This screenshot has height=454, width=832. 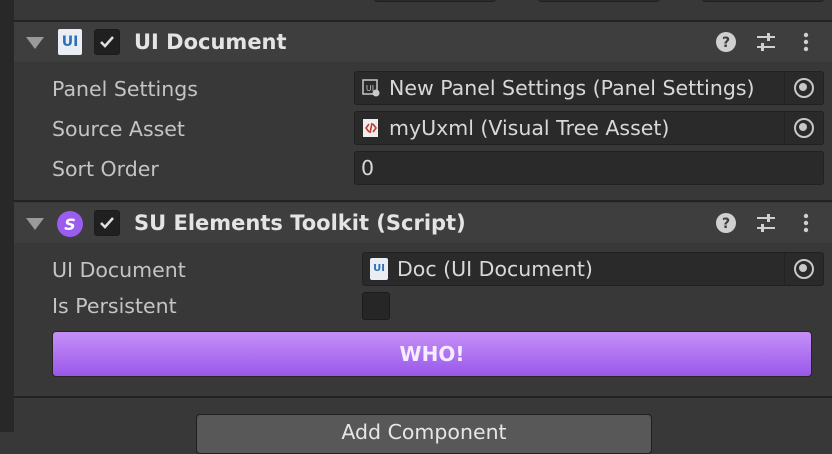 I want to click on inspector-left-gutter, so click(x=7, y=216).